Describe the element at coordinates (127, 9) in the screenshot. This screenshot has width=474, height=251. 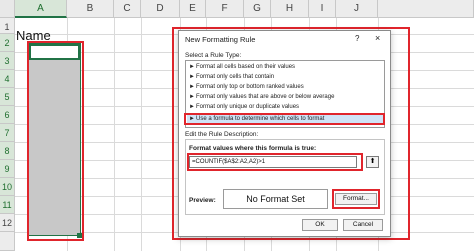
I see `column-header-c: C` at that location.